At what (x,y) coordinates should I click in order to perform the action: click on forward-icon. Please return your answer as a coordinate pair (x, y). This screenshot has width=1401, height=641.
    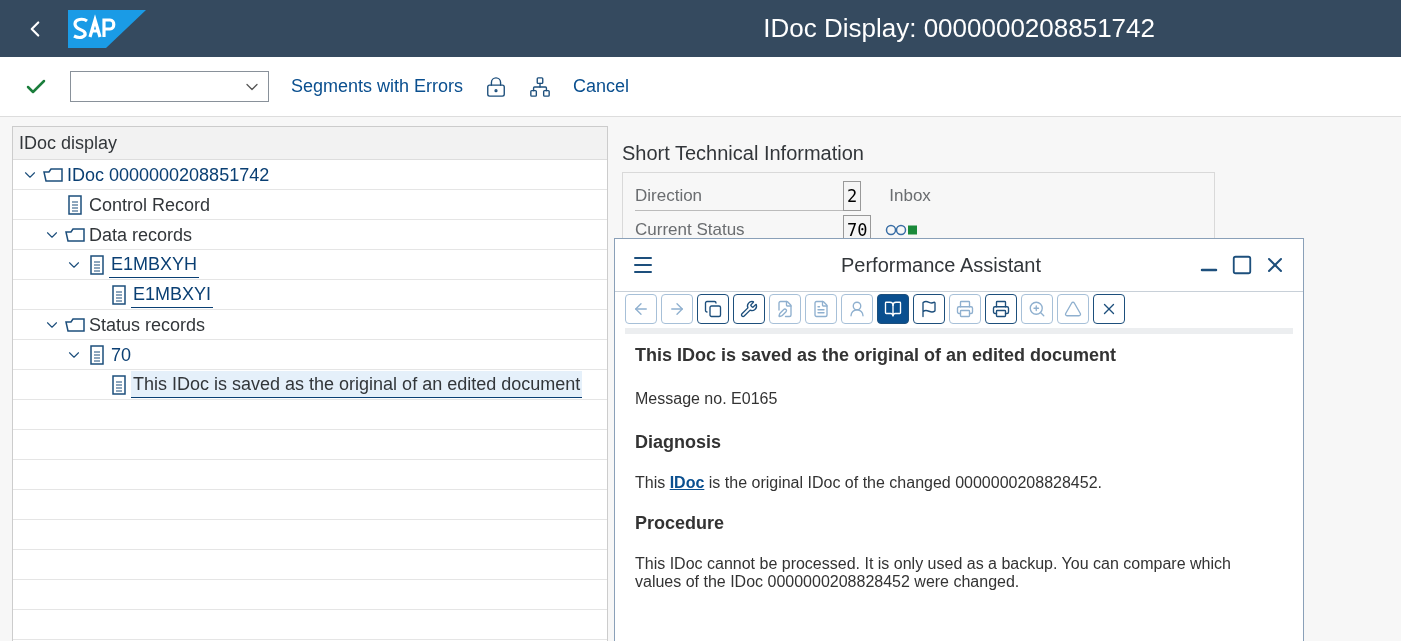
    Looking at the image, I should click on (677, 309).